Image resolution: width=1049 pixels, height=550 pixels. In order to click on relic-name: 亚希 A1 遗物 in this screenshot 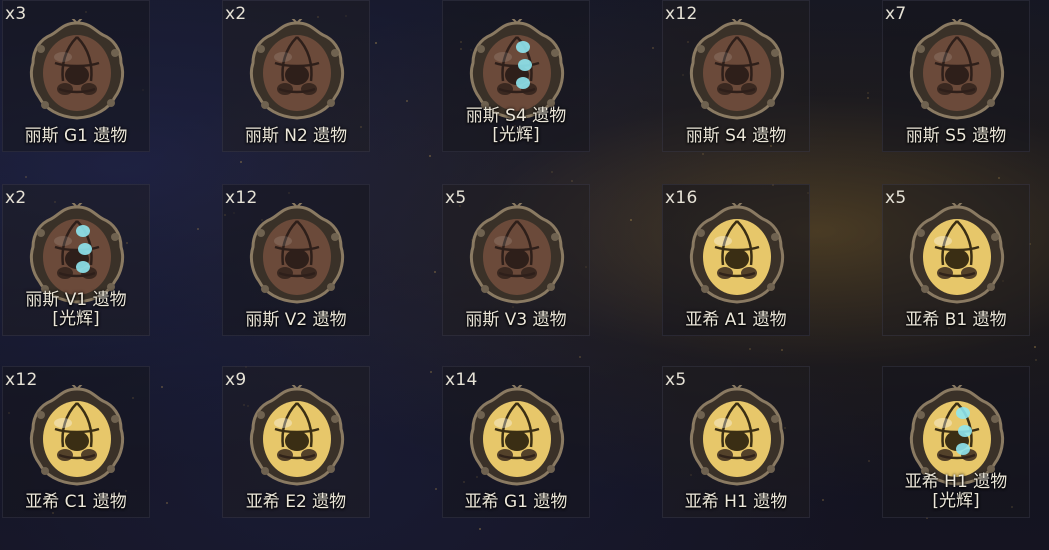, I will do `click(736, 320)`.